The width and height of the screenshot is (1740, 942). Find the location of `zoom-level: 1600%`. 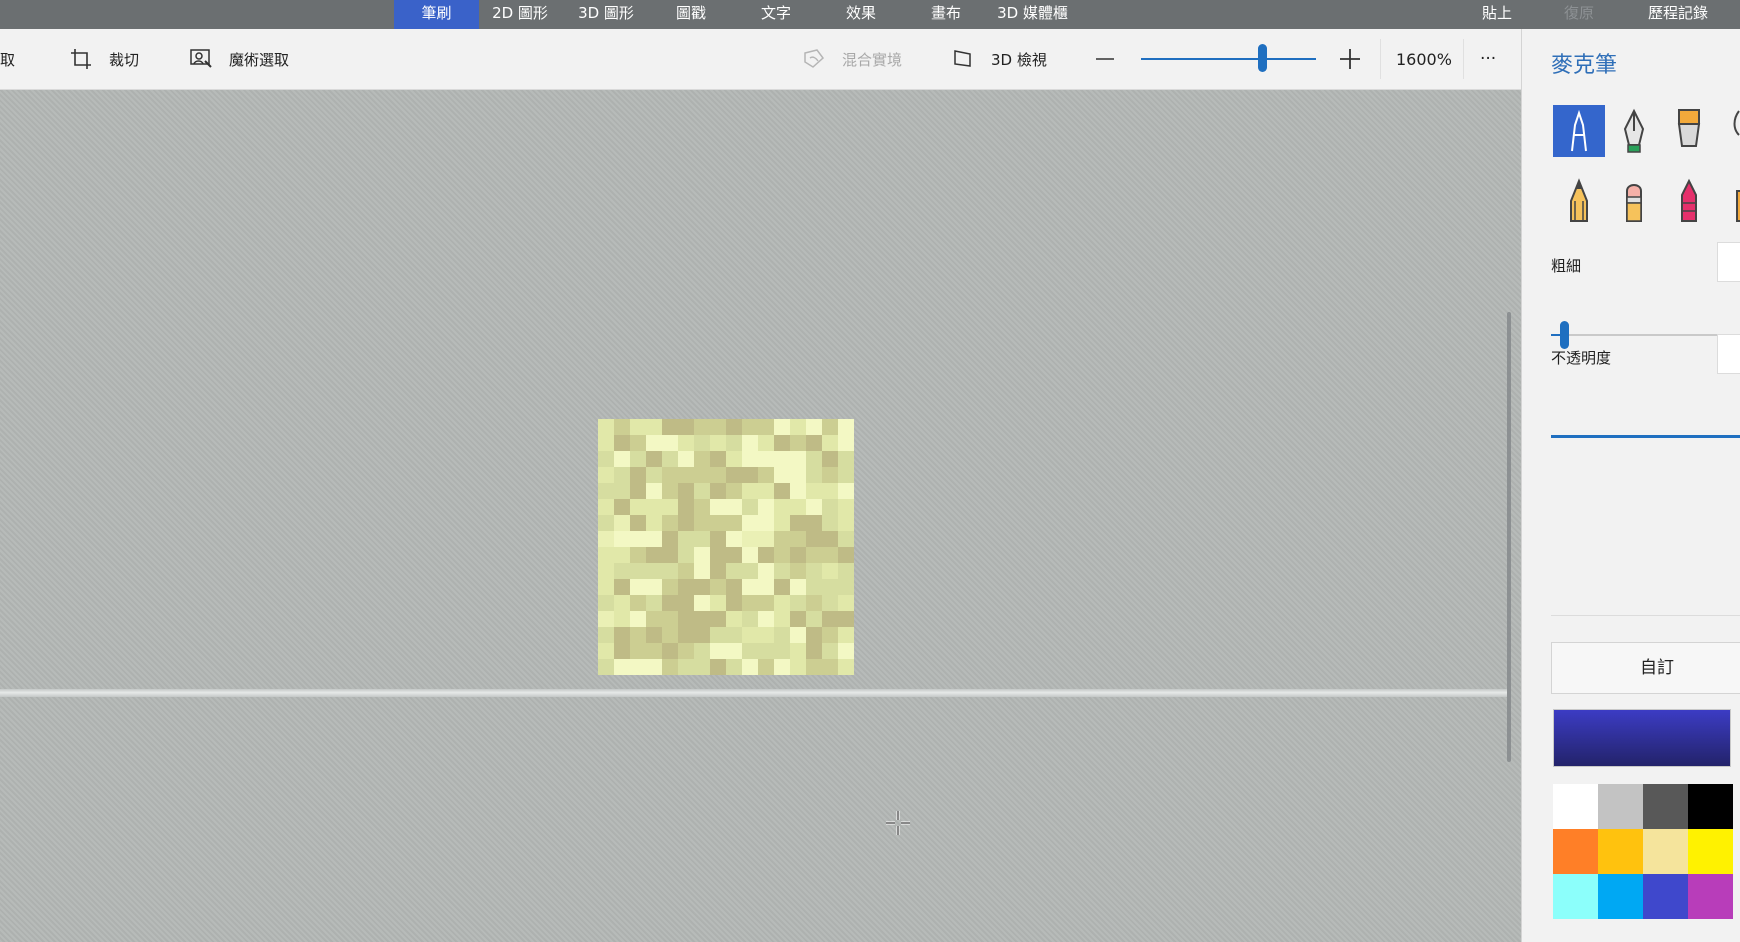

zoom-level: 1600% is located at coordinates (1424, 59).